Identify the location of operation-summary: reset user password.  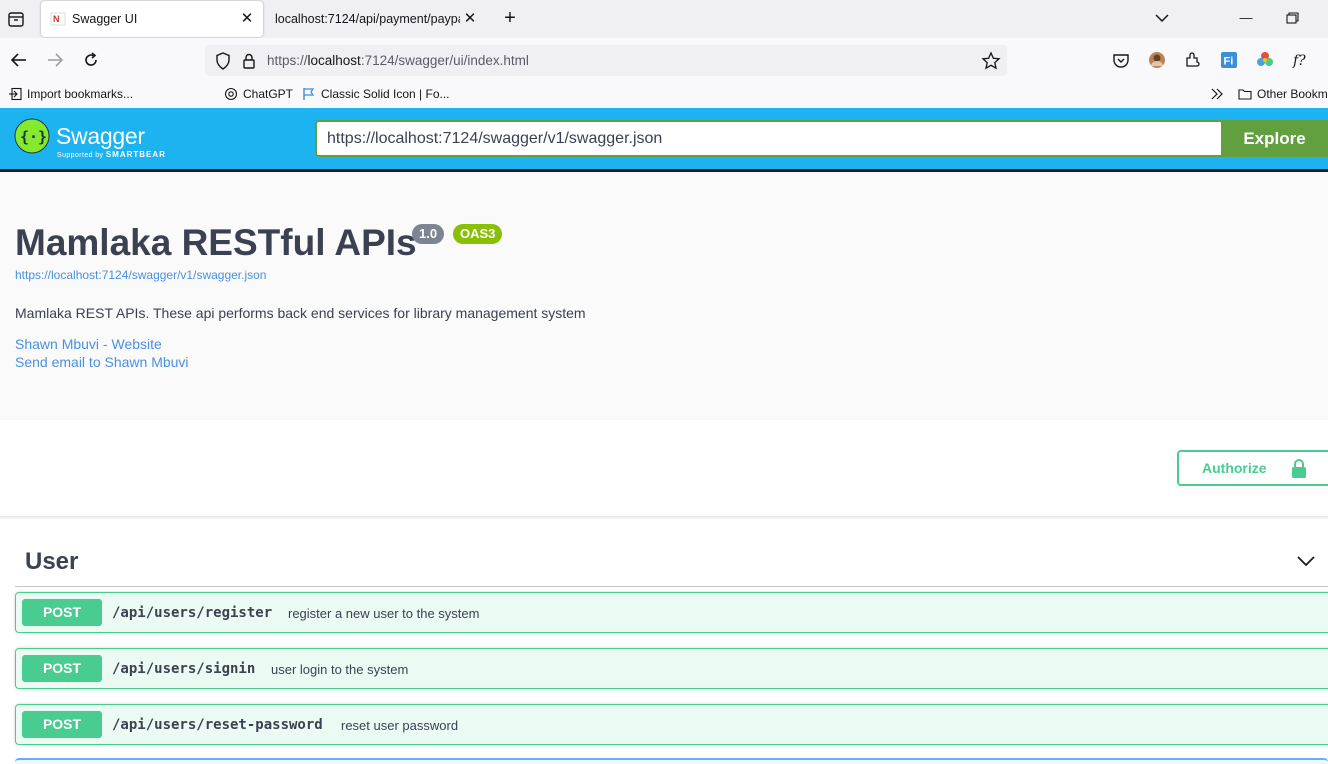
(400, 725).